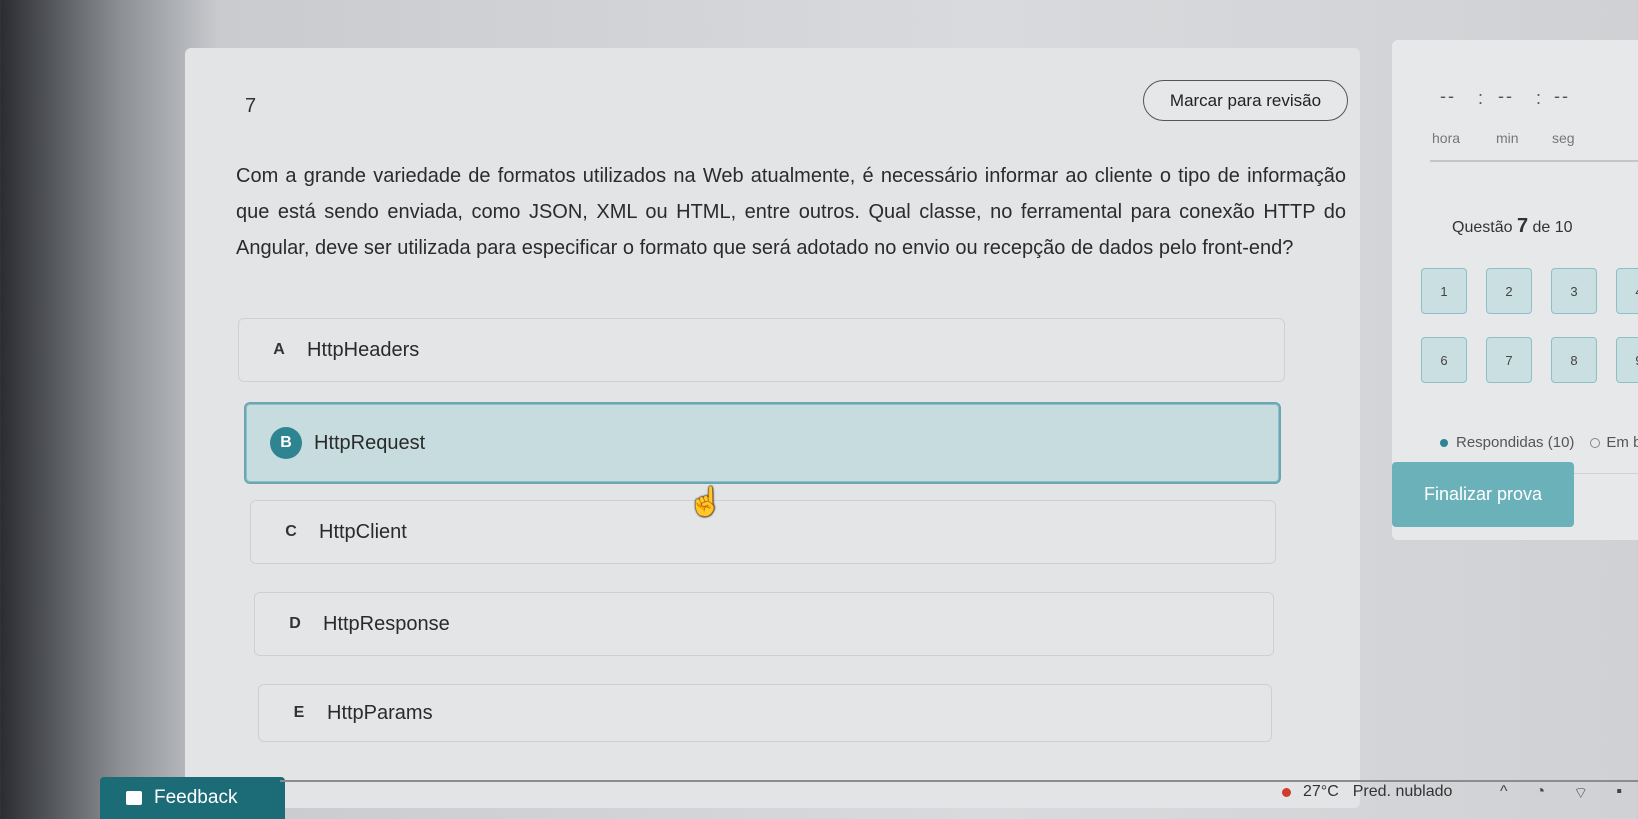 The image size is (1638, 819). Describe the element at coordinates (1535, 116) in the screenshot. I see `timer: -- : -- : -- hora min seg` at that location.